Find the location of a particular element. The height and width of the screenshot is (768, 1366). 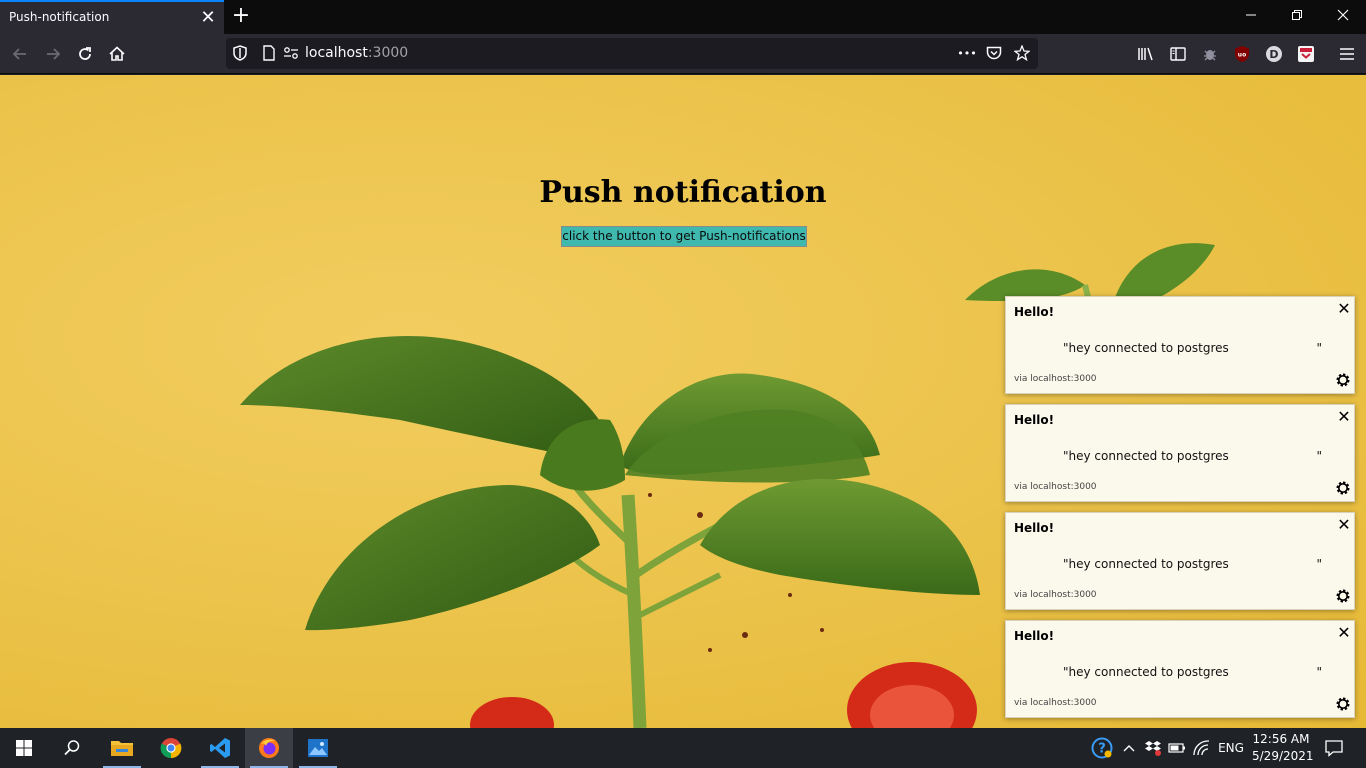

chevron-up-icon is located at coordinates (1129, 748).